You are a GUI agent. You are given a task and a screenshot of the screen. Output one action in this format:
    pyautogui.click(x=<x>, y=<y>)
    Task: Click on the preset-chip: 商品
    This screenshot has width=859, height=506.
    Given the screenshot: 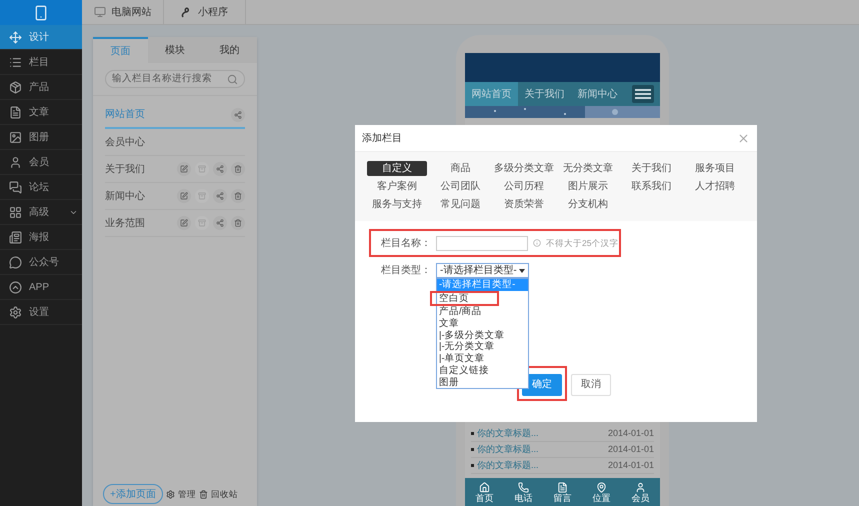 What is the action you would take?
    pyautogui.click(x=460, y=168)
    